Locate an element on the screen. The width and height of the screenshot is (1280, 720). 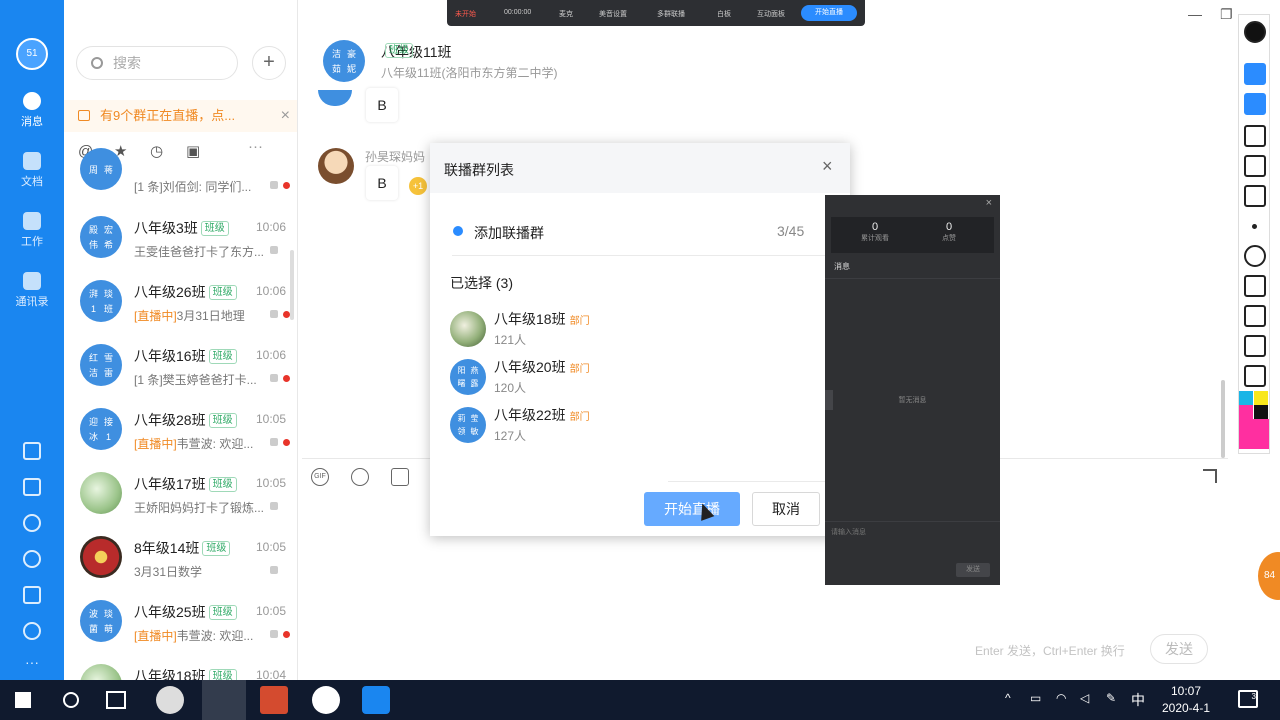
add-button: + is located at coordinates (269, 63).